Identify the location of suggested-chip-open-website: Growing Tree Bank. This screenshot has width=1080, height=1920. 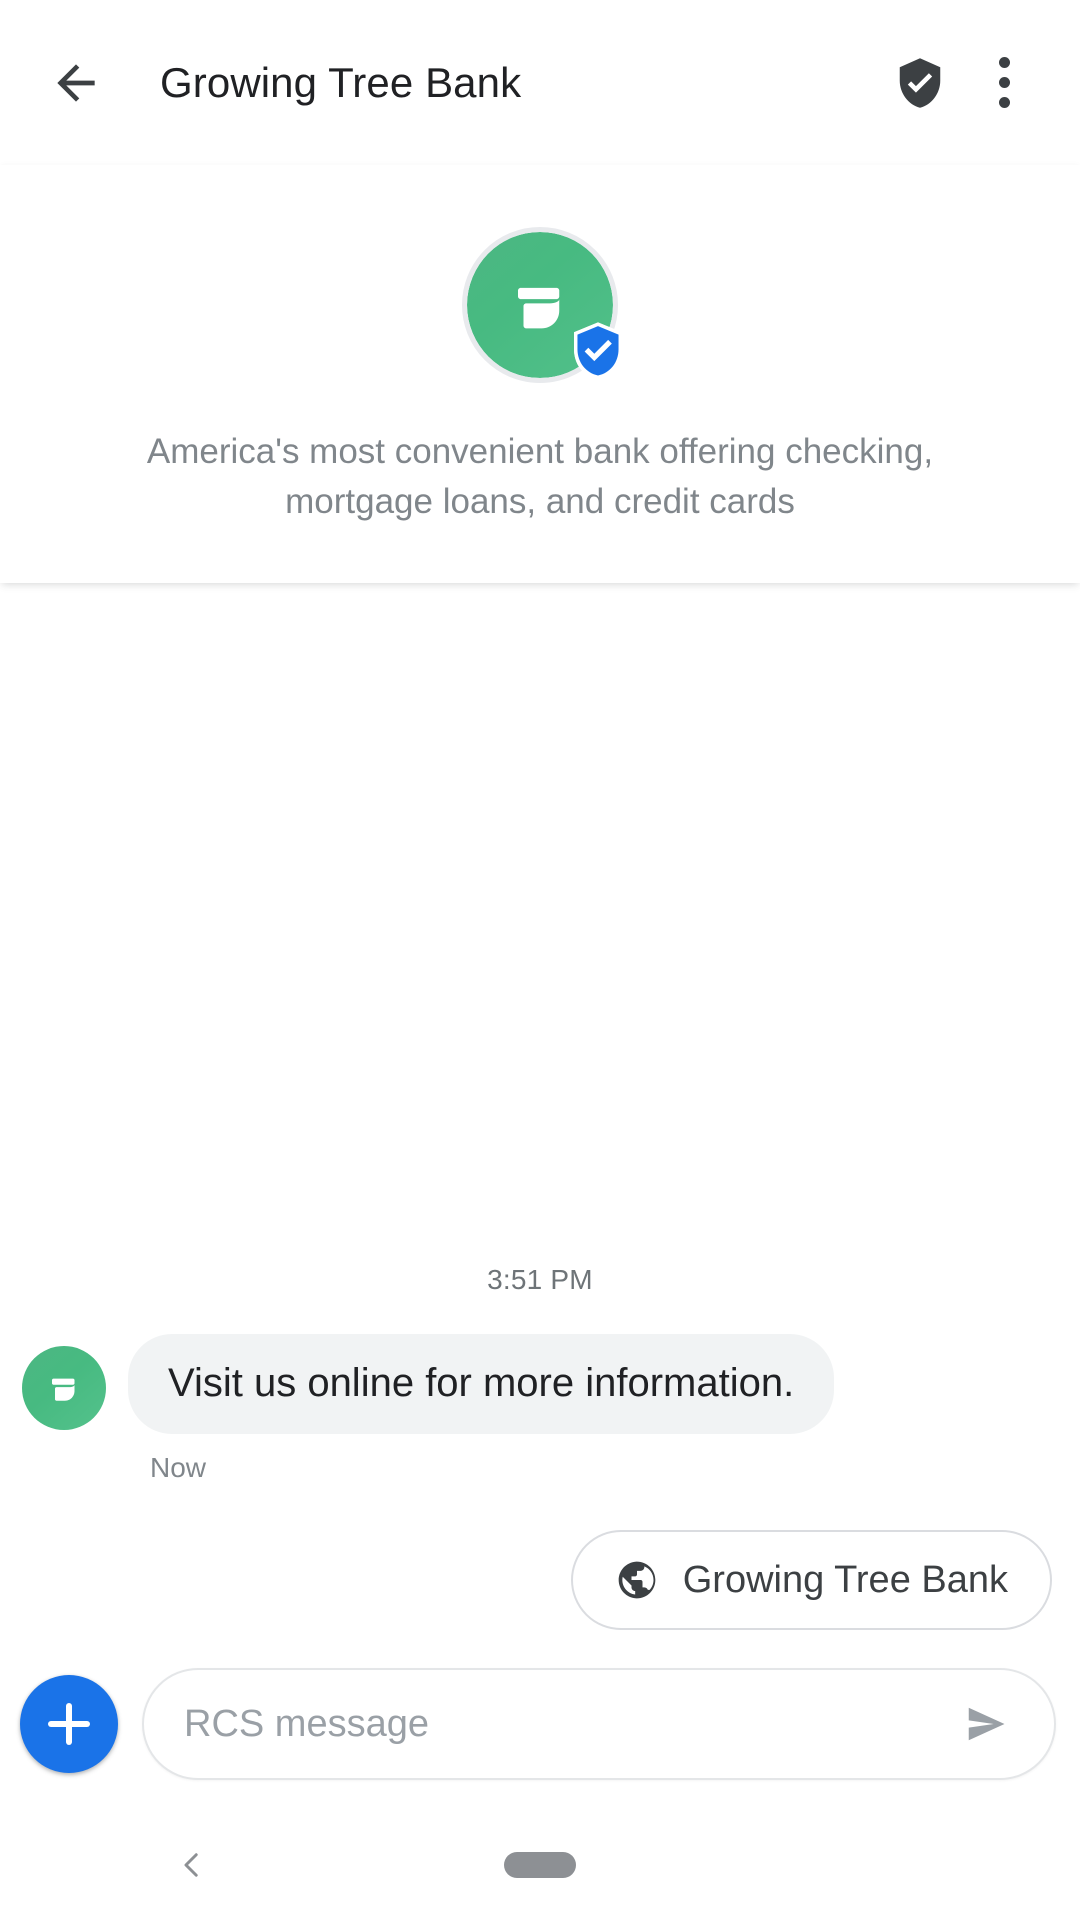
(811, 1580).